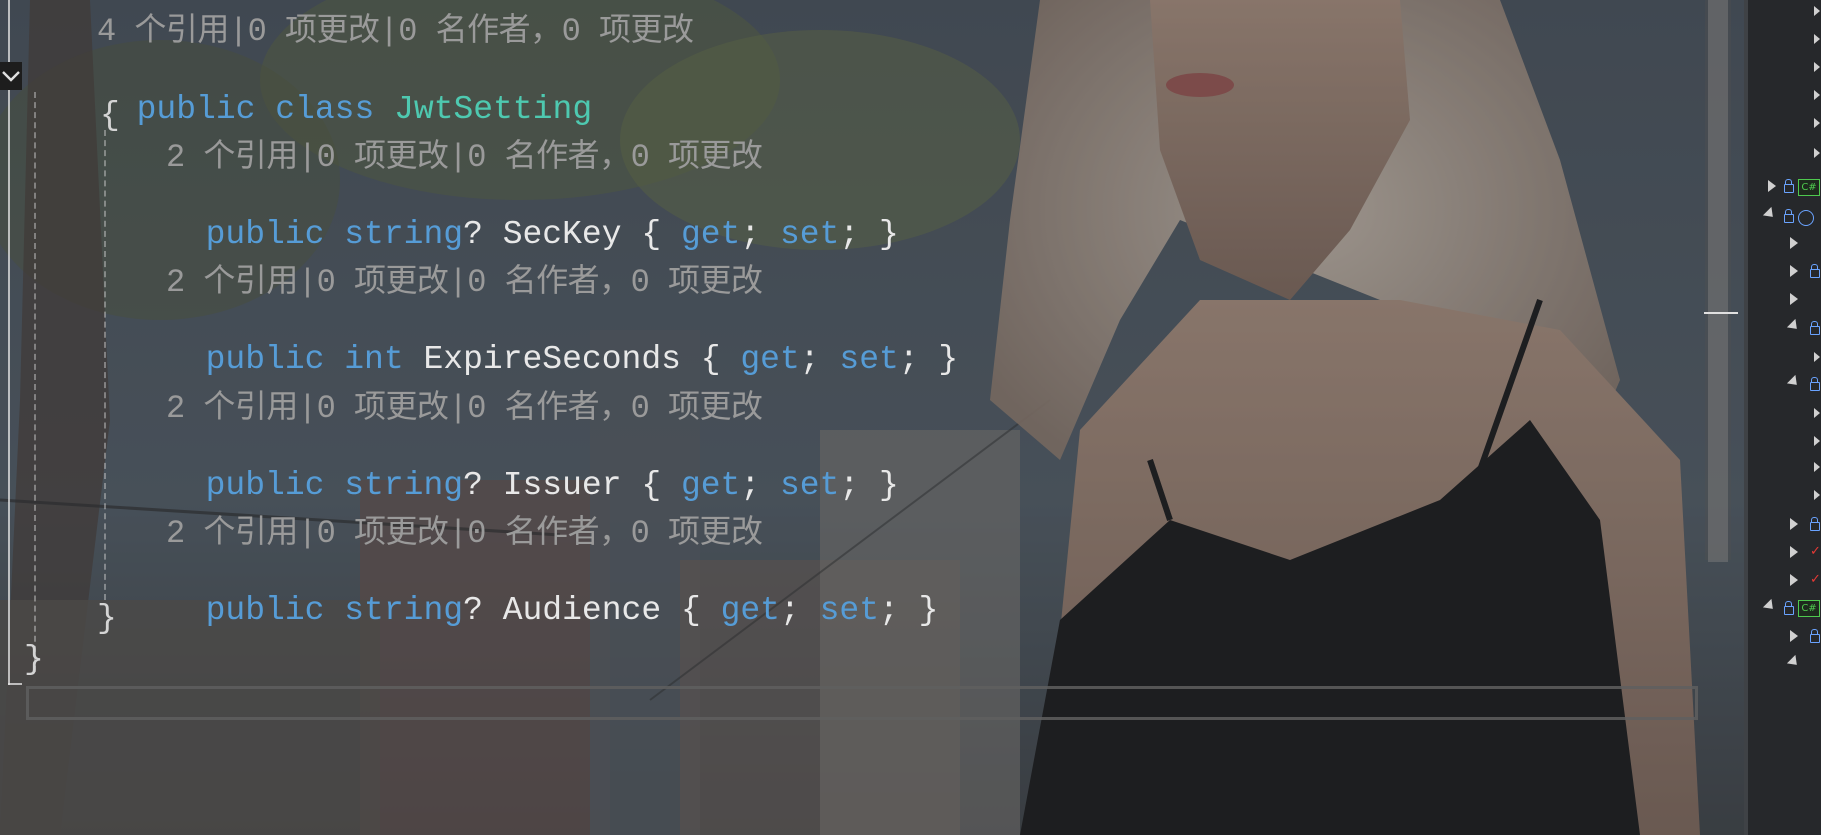 The height and width of the screenshot is (835, 1821). I want to click on scroll-position-marker, so click(1721, 313).